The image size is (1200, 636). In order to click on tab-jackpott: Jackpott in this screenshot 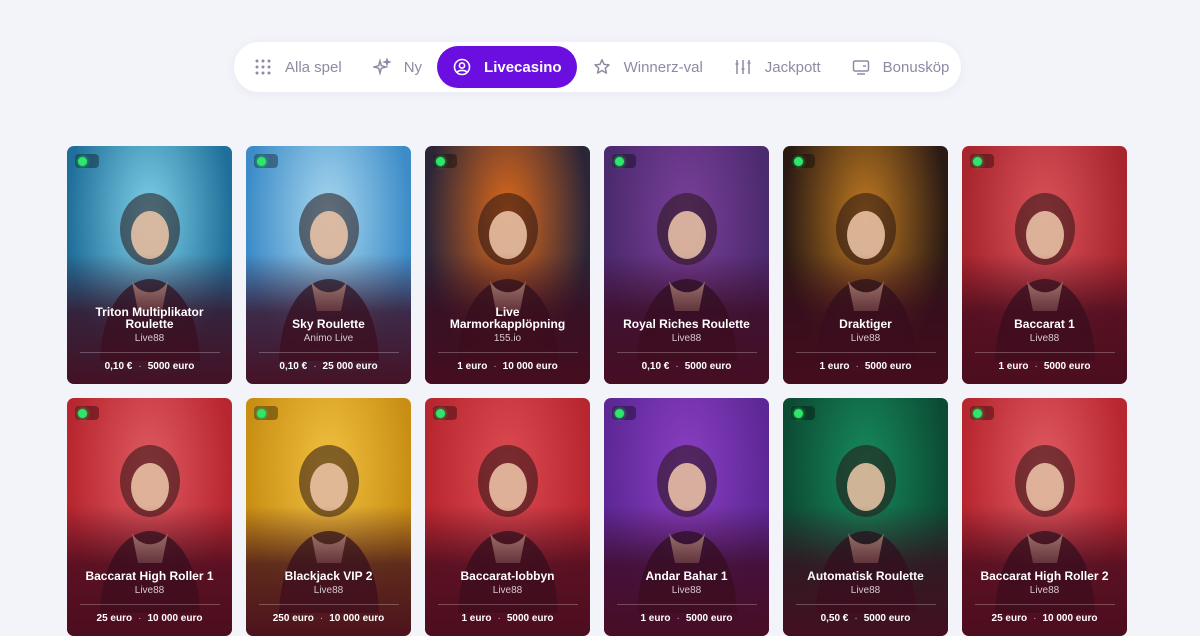, I will do `click(777, 67)`.